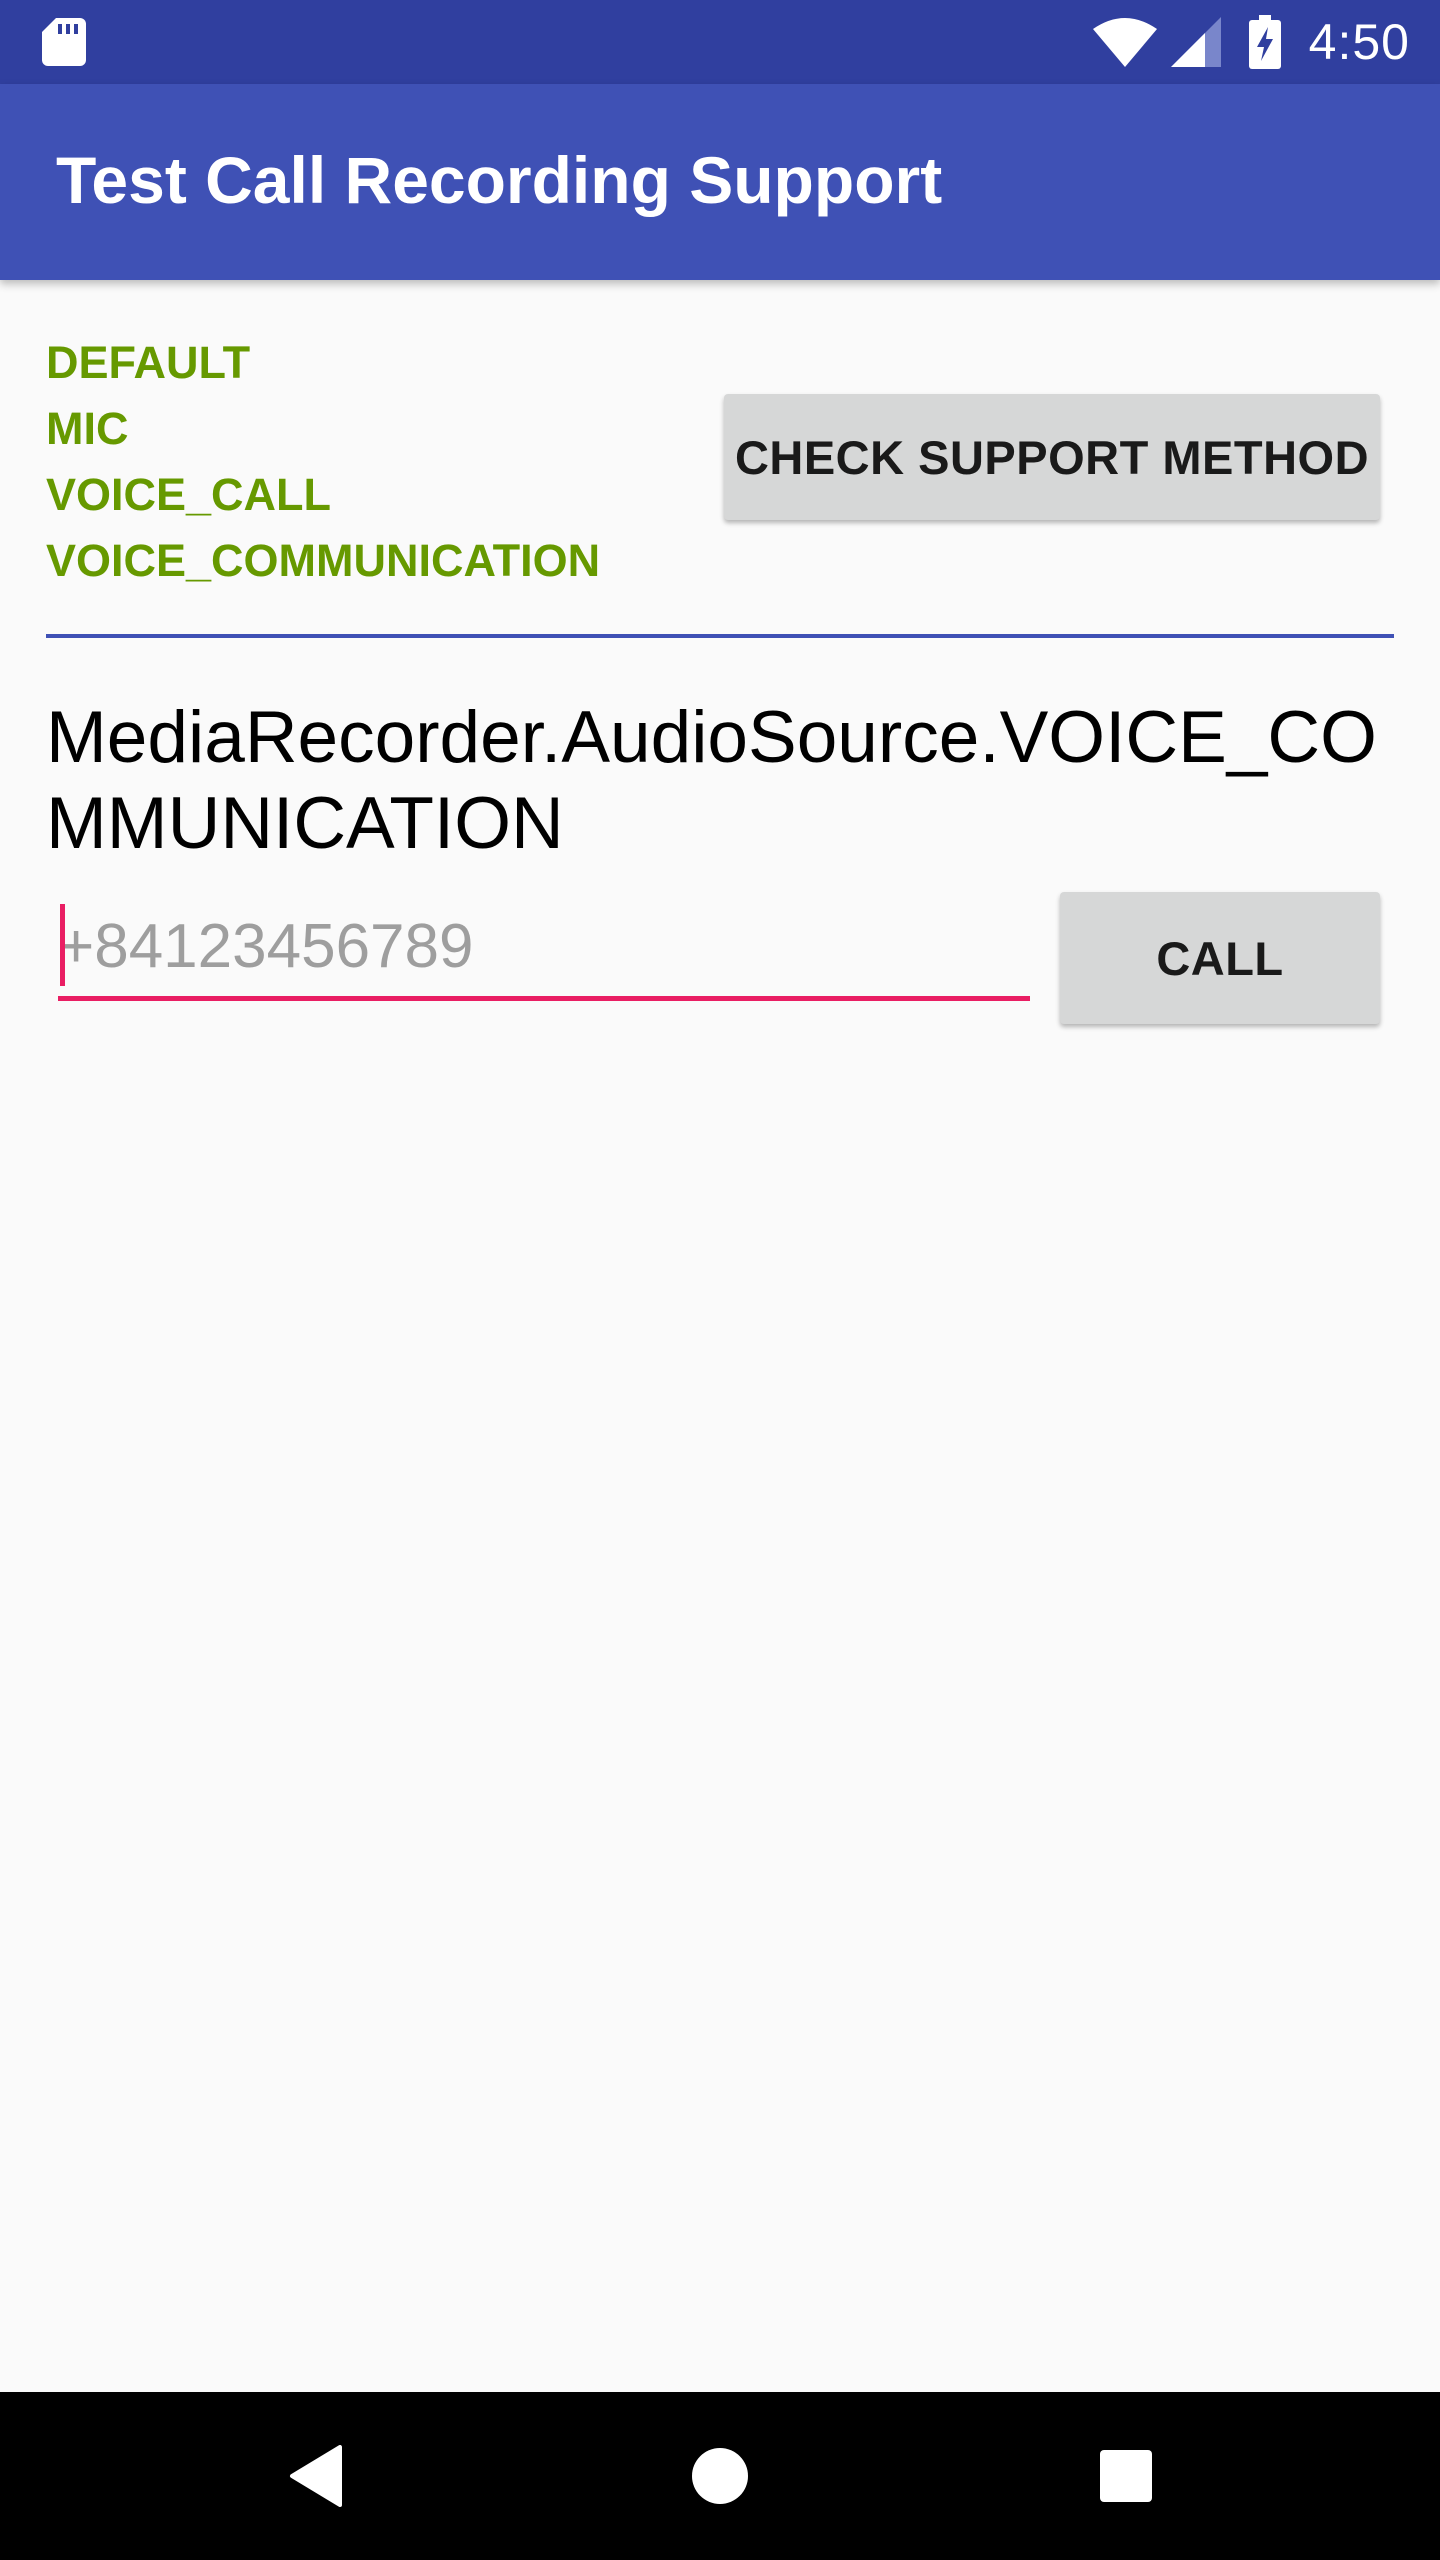 The width and height of the screenshot is (1440, 2560). What do you see at coordinates (316, 2476) in the screenshot?
I see `back-icon` at bounding box center [316, 2476].